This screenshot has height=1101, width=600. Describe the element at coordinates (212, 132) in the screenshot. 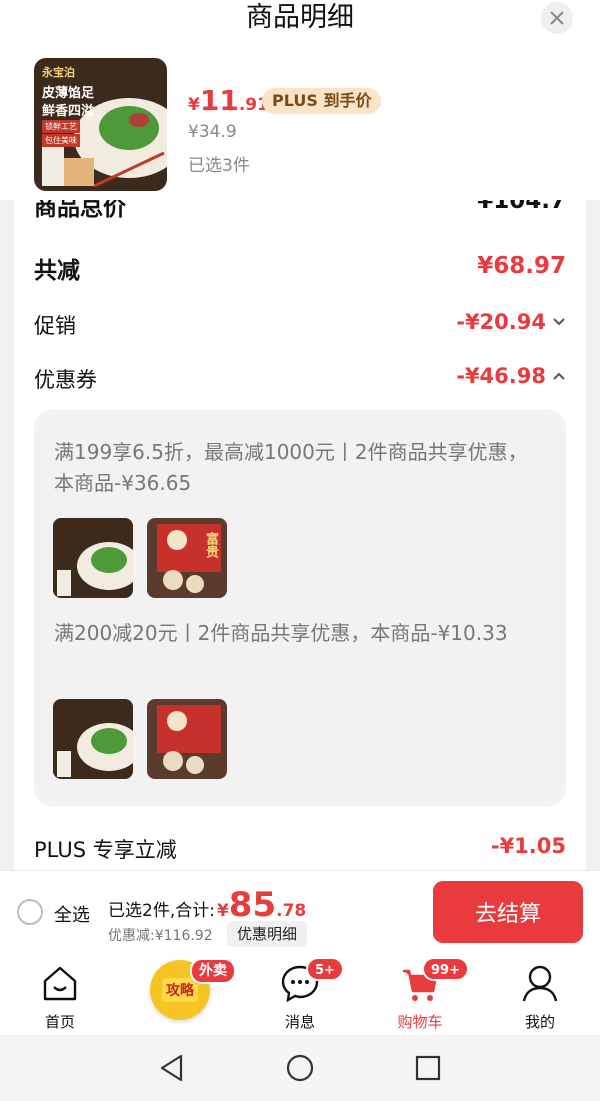

I see `original-price: ¥34.9` at that location.